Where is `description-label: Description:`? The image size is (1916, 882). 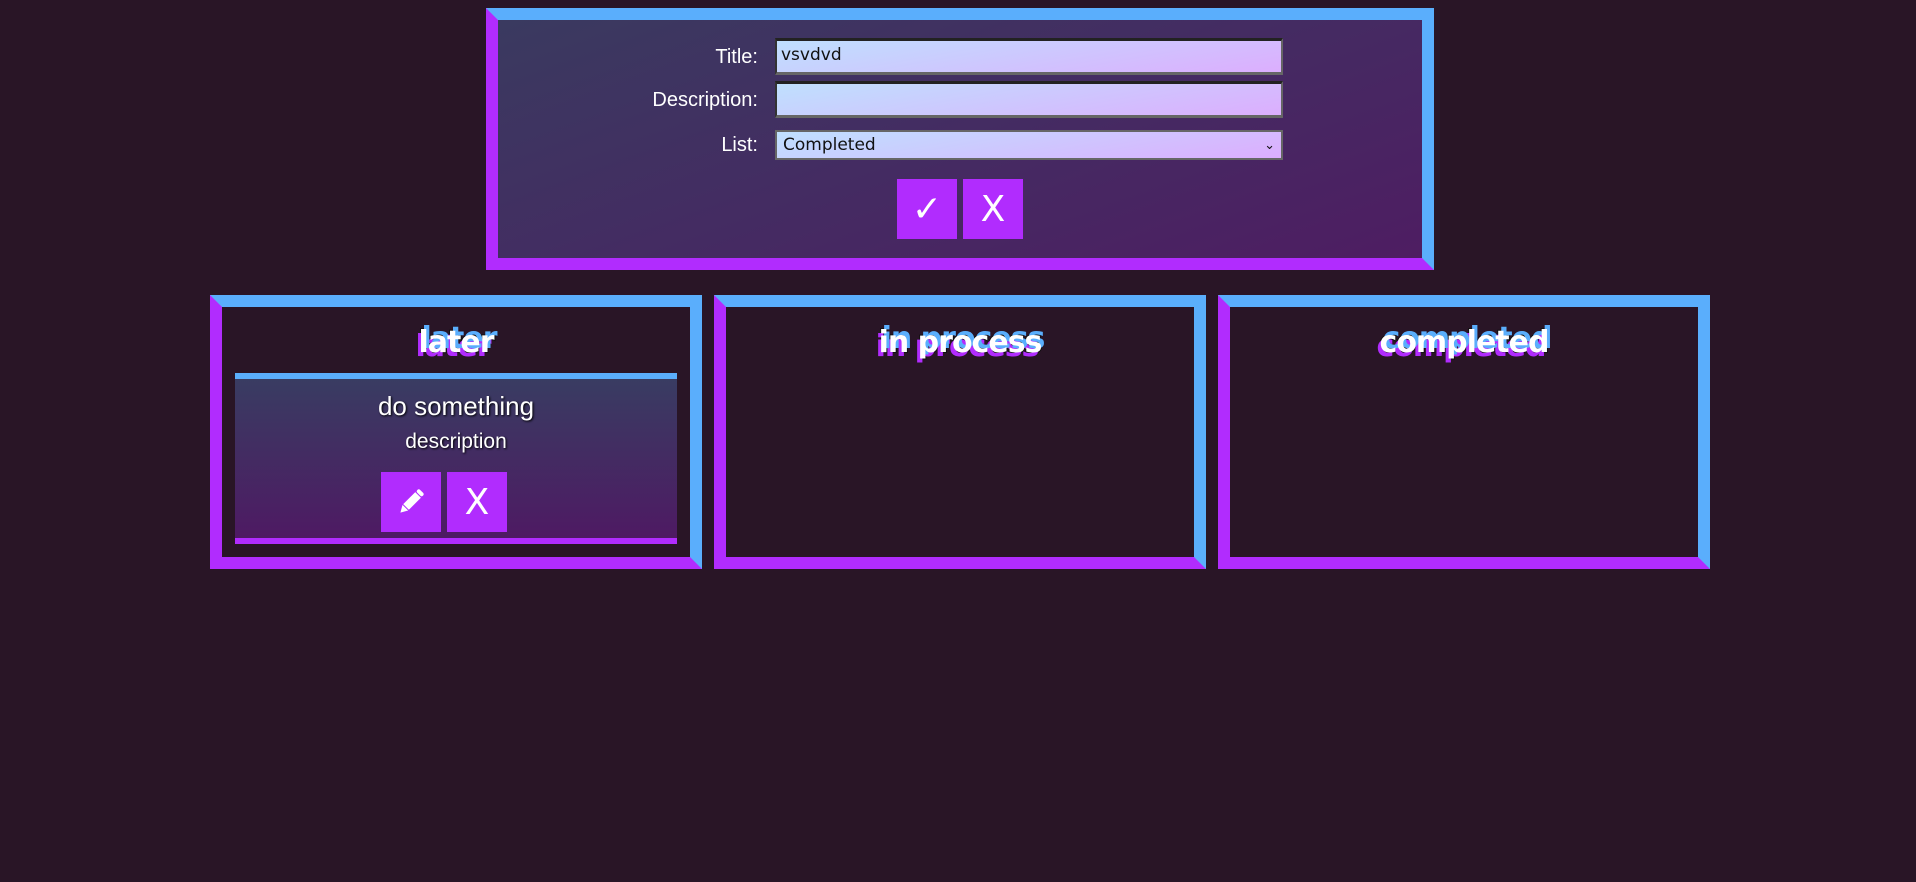 description-label: Description: is located at coordinates (705, 100).